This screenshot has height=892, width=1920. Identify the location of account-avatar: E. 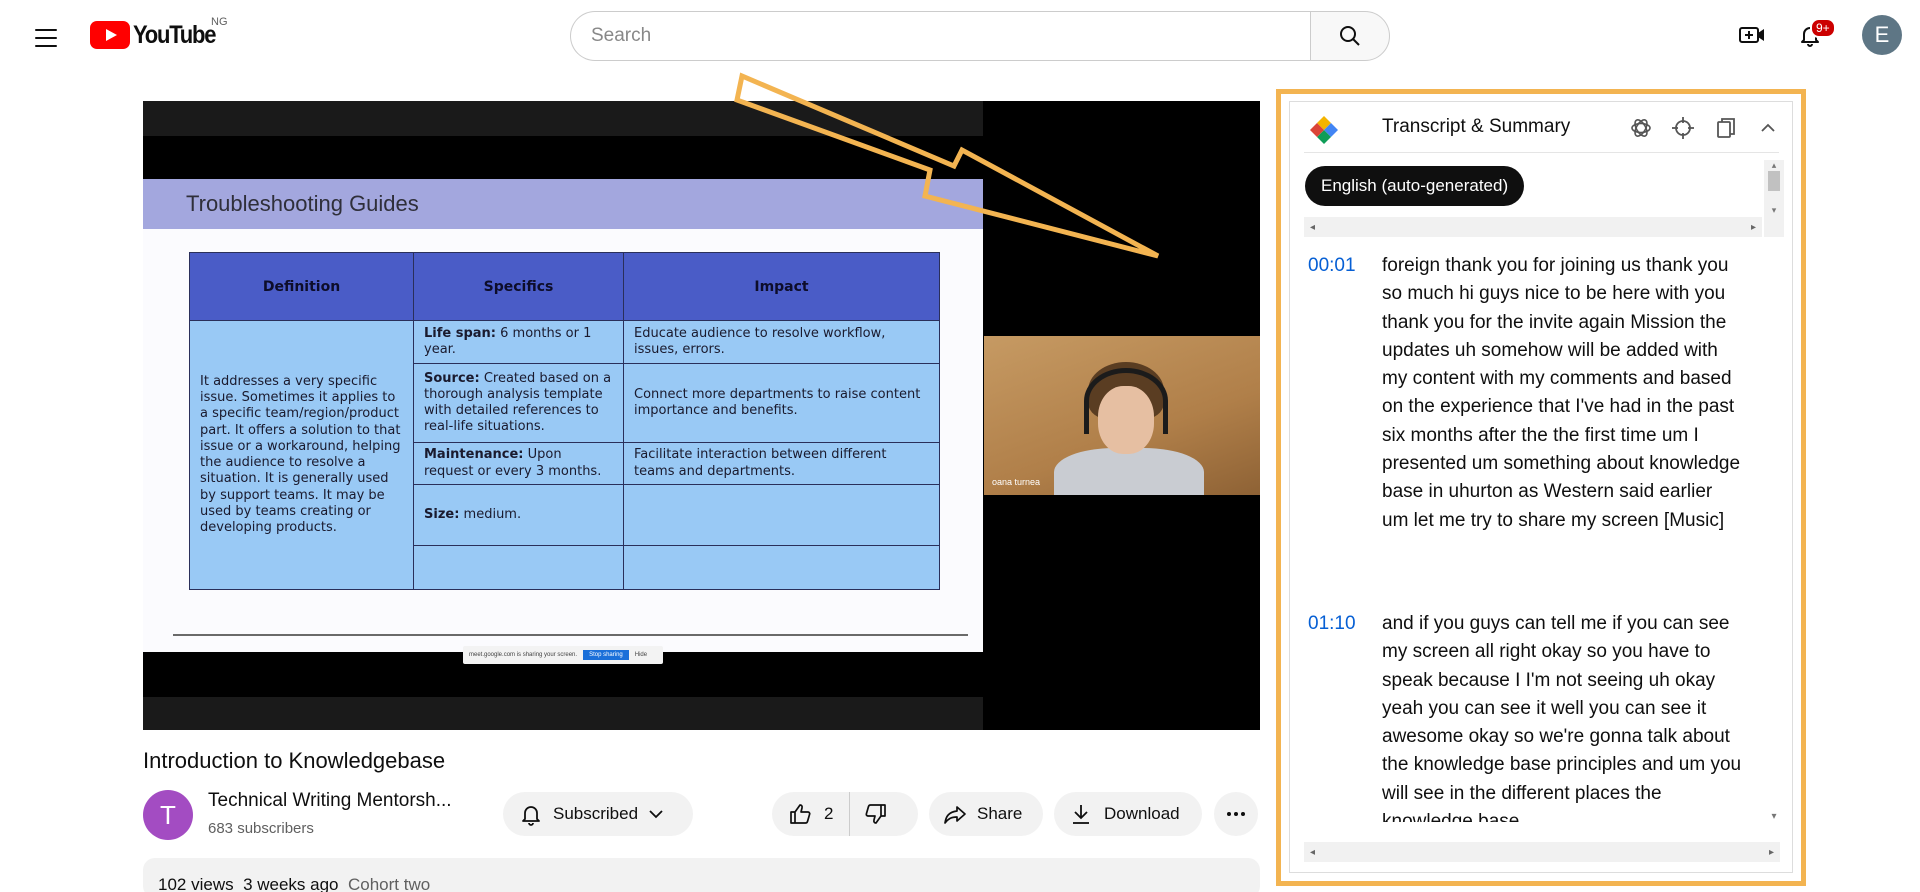
(1882, 35).